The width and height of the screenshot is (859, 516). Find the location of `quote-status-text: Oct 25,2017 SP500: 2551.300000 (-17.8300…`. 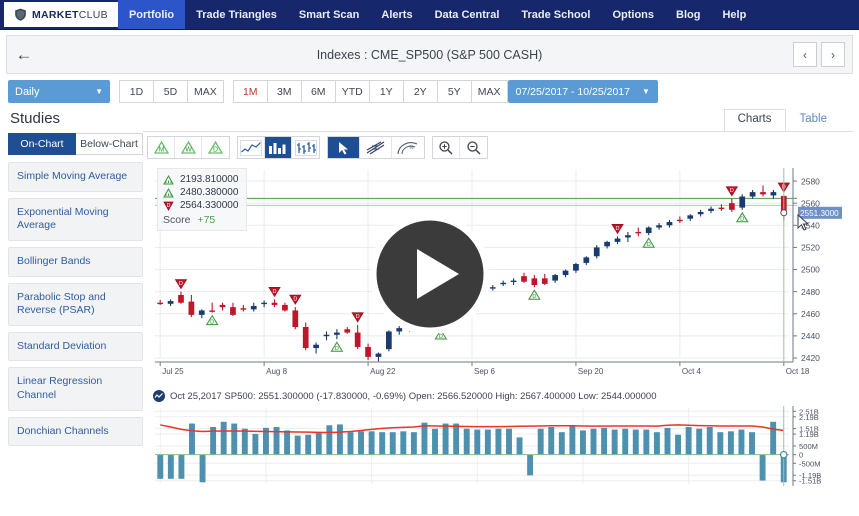

quote-status-text: Oct 25,2017 SP500: 2551.300000 (-17.8300… is located at coordinates (413, 396).